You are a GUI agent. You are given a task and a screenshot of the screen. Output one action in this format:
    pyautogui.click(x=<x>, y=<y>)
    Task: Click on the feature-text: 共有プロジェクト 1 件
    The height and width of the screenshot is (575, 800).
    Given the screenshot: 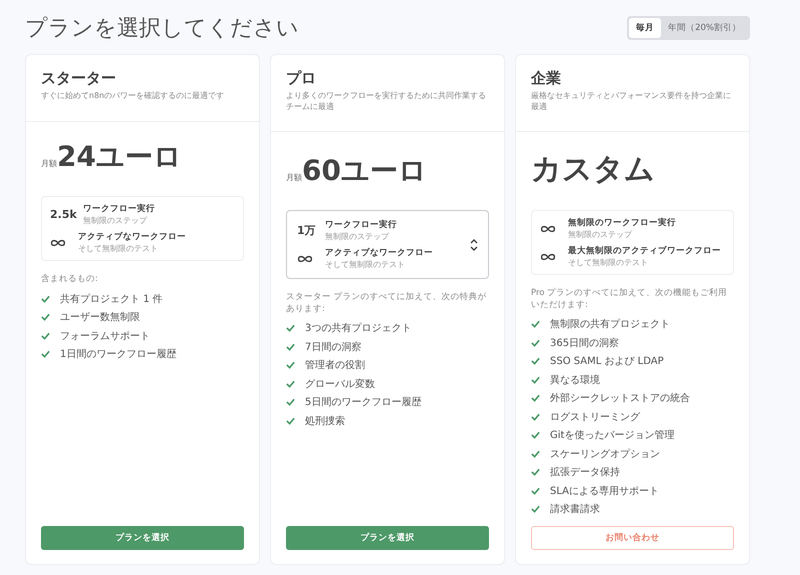 What is the action you would take?
    pyautogui.click(x=111, y=299)
    